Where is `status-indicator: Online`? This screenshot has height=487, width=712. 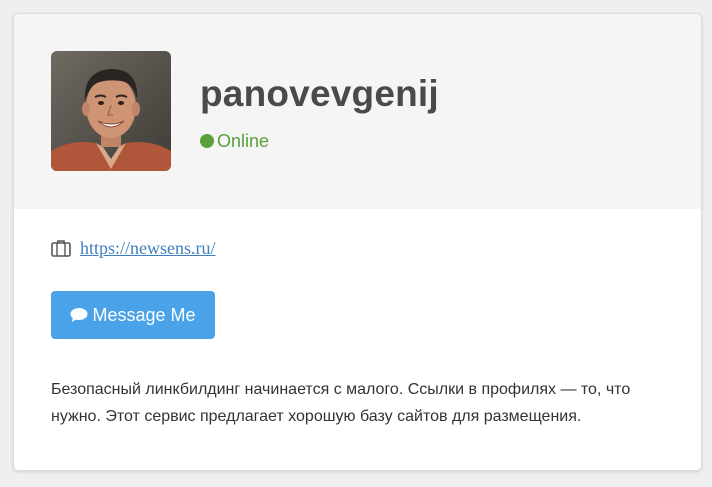
status-indicator: Online is located at coordinates (234, 141).